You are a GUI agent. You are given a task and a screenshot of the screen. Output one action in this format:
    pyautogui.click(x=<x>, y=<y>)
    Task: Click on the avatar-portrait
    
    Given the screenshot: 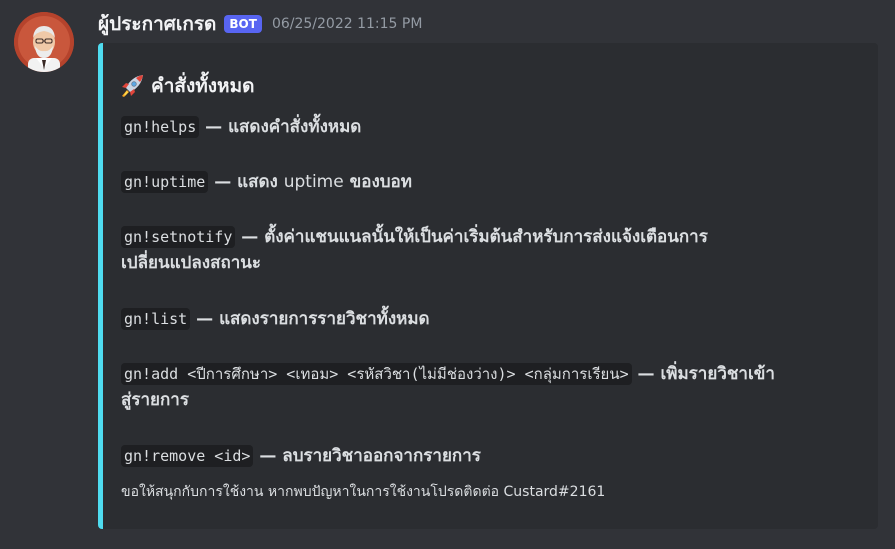 What is the action you would take?
    pyautogui.click(x=44, y=42)
    